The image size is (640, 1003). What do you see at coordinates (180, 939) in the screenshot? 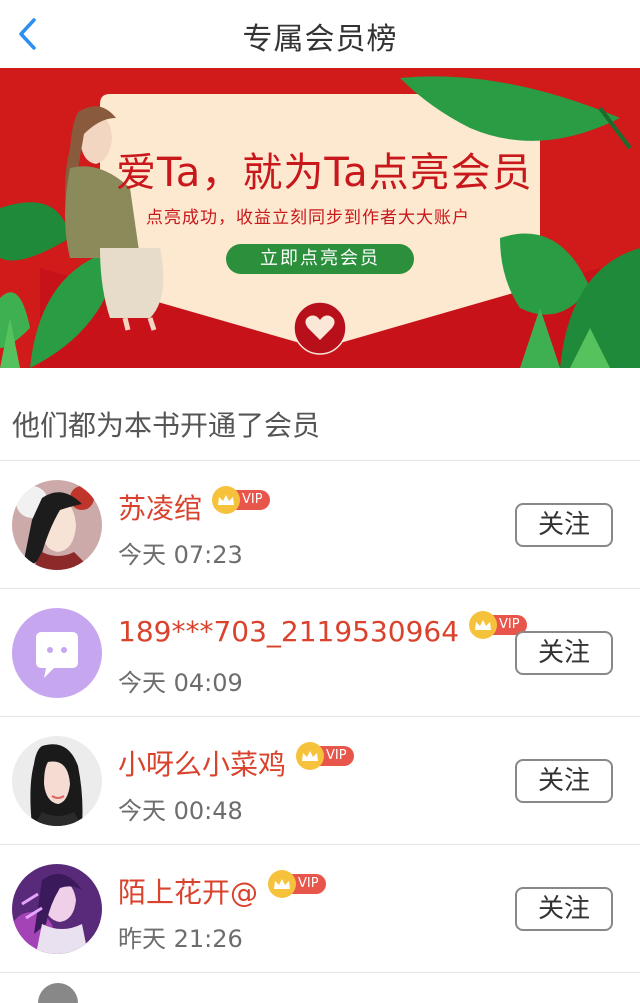
I see `timestamp: 昨天 21:26` at bounding box center [180, 939].